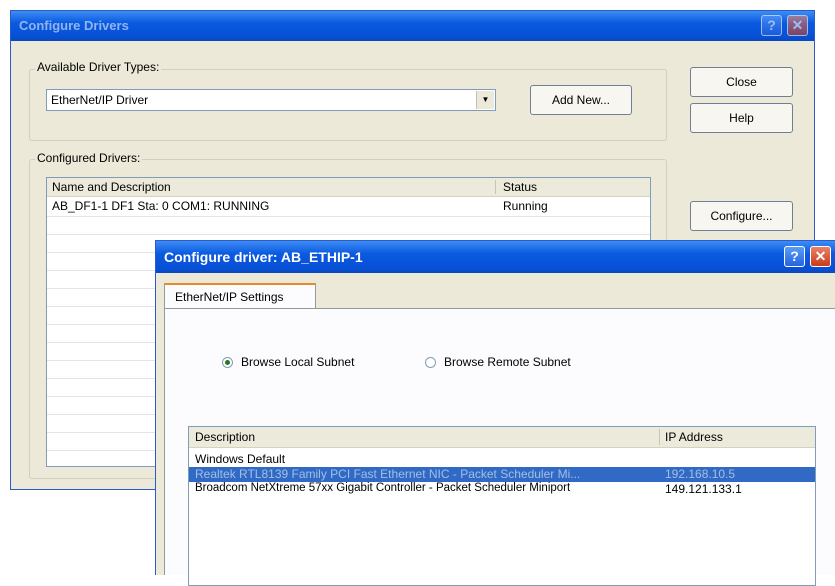  I want to click on dropdown-arrow-button: ▼, so click(485, 100).